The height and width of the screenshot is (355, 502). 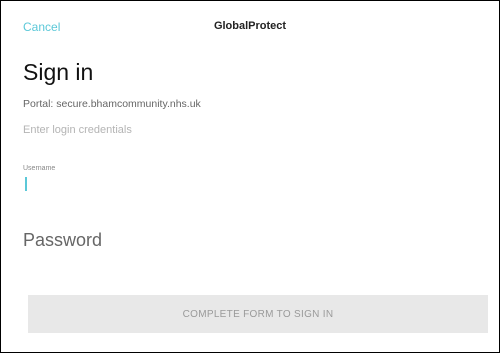 I want to click on username-label: Username, so click(x=39, y=168).